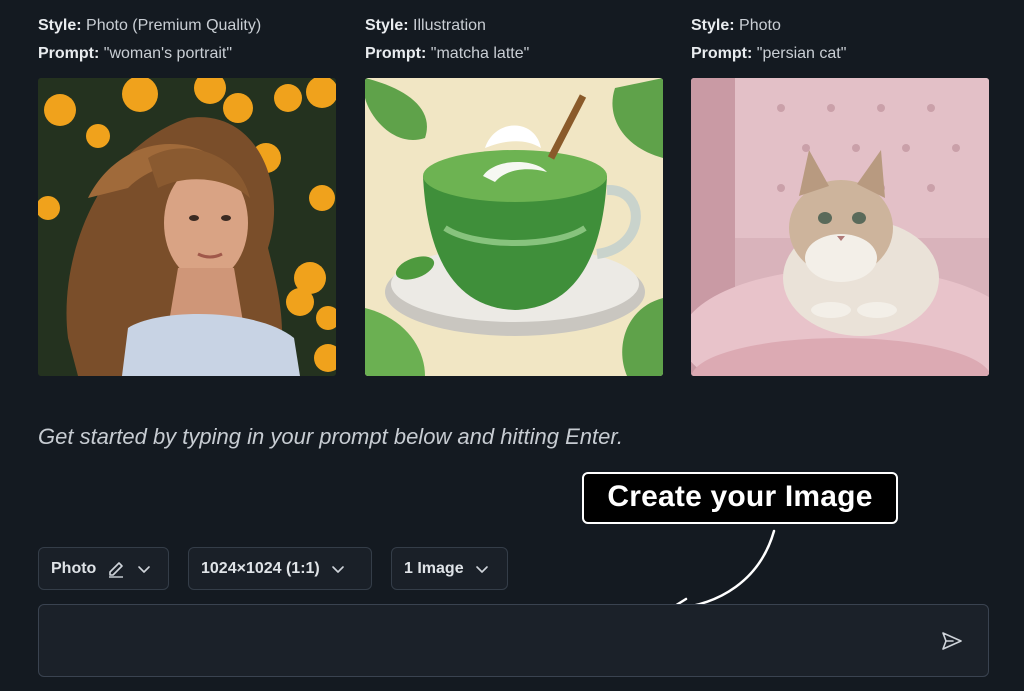 This screenshot has height=691, width=1024. I want to click on create-image-callout: Create your Image, so click(740, 498).